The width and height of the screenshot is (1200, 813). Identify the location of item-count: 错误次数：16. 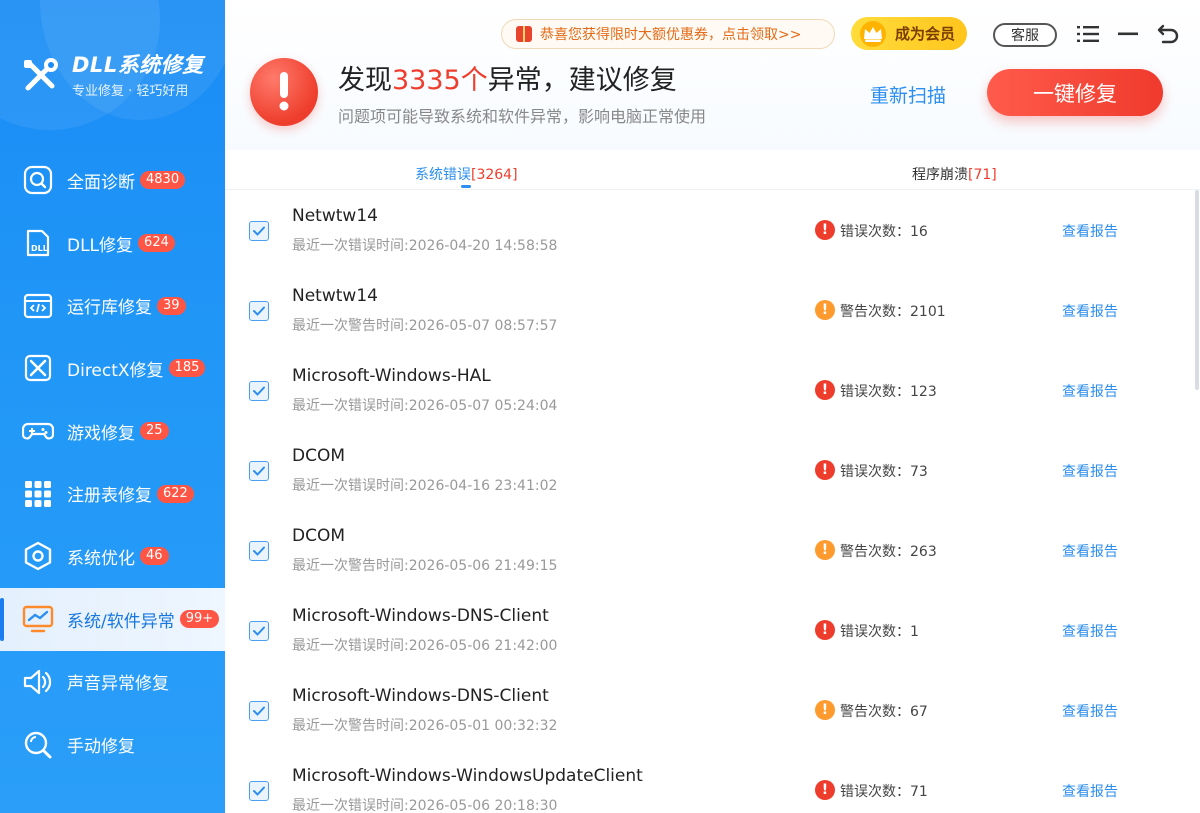
(884, 232).